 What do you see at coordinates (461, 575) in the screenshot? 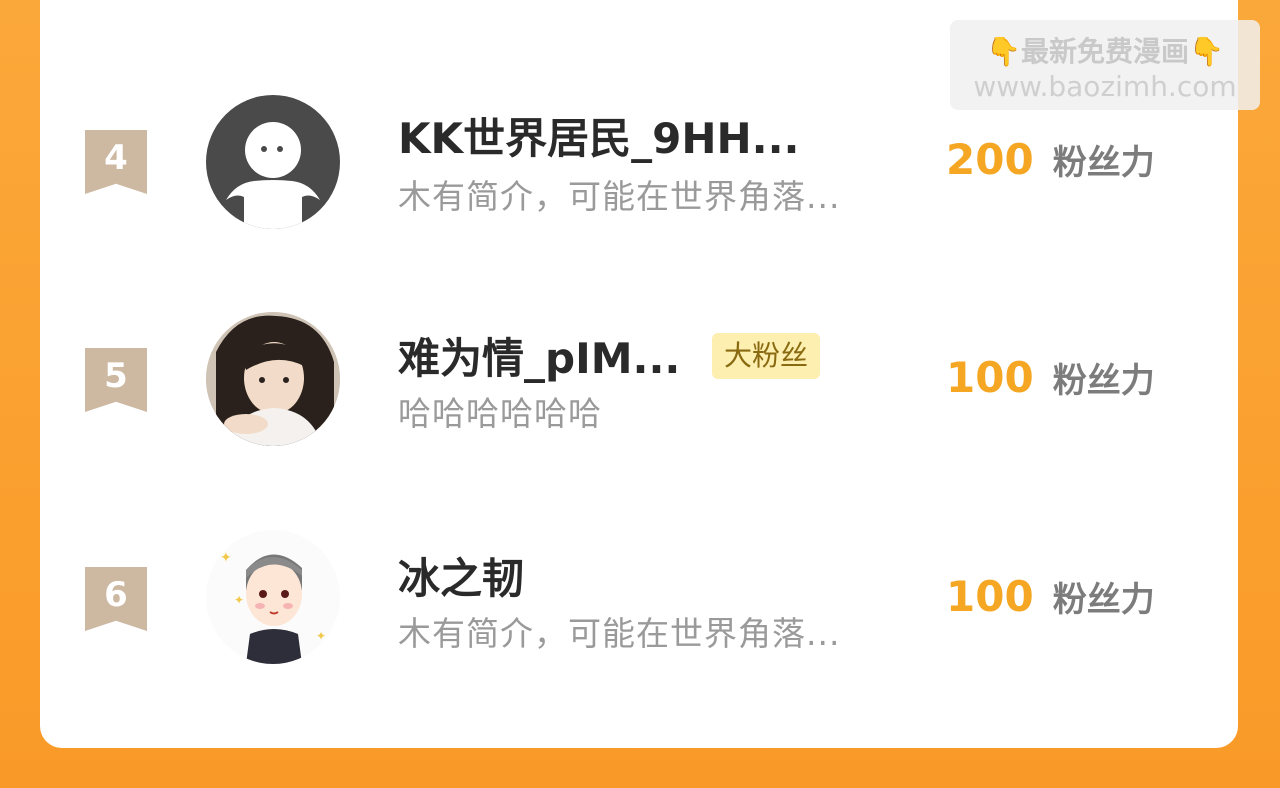
I see `username: 冰之韧` at bounding box center [461, 575].